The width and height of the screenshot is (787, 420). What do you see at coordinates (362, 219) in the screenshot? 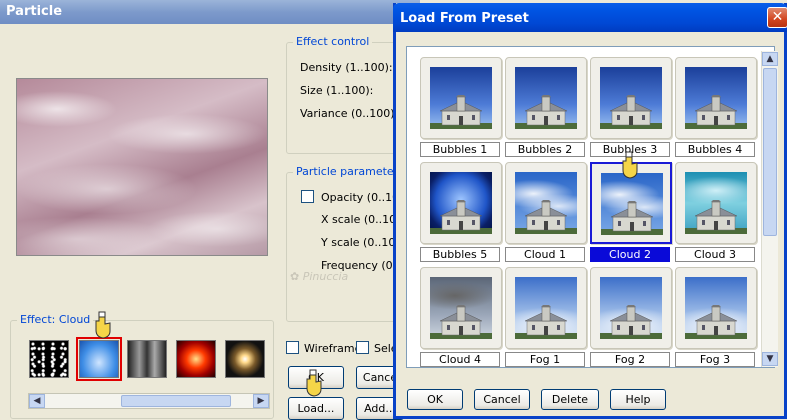
I see `xscale-label: X scale (0..100` at bounding box center [362, 219].